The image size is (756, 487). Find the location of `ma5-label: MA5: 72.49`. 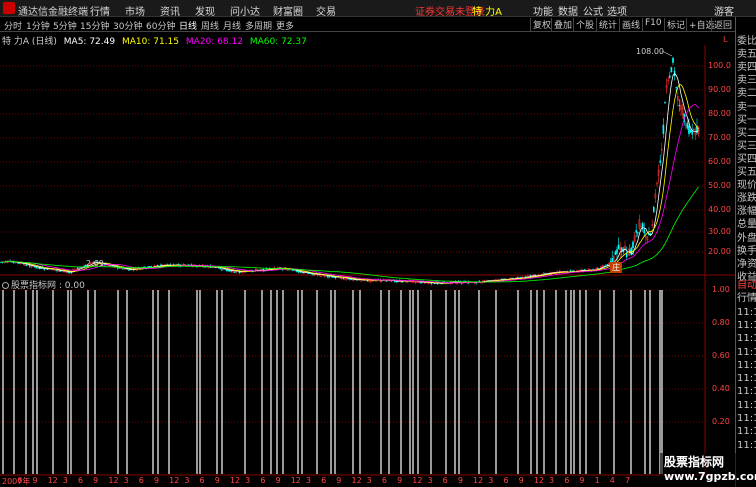

ma5-label: MA5: 72.49 is located at coordinates (89, 42).